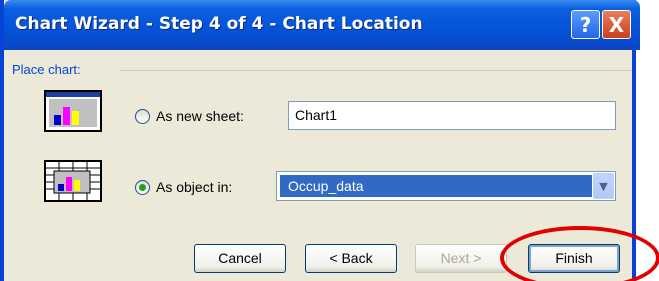 Image resolution: width=659 pixels, height=281 pixels. I want to click on next-button: Next >, so click(461, 258).